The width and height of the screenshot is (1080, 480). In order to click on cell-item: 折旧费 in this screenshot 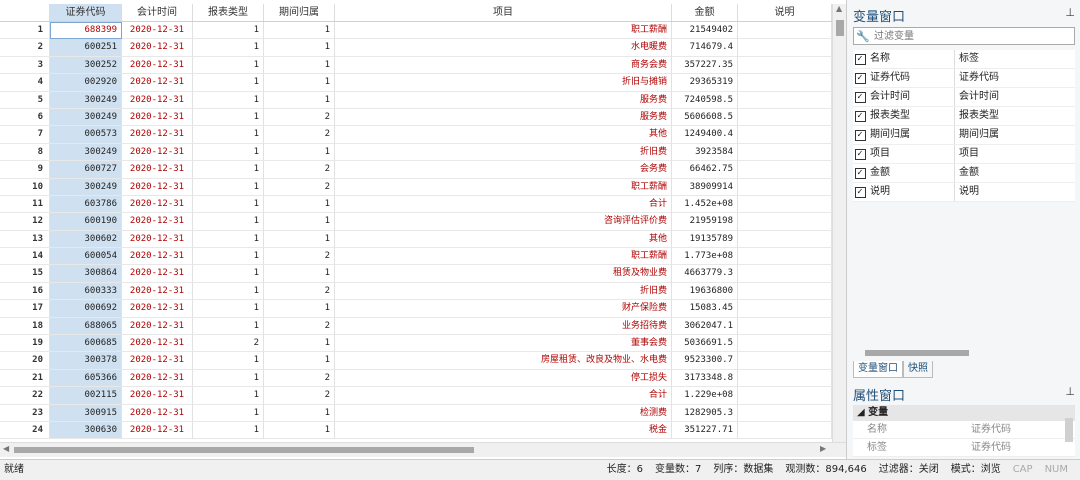, I will do `click(503, 291)`.